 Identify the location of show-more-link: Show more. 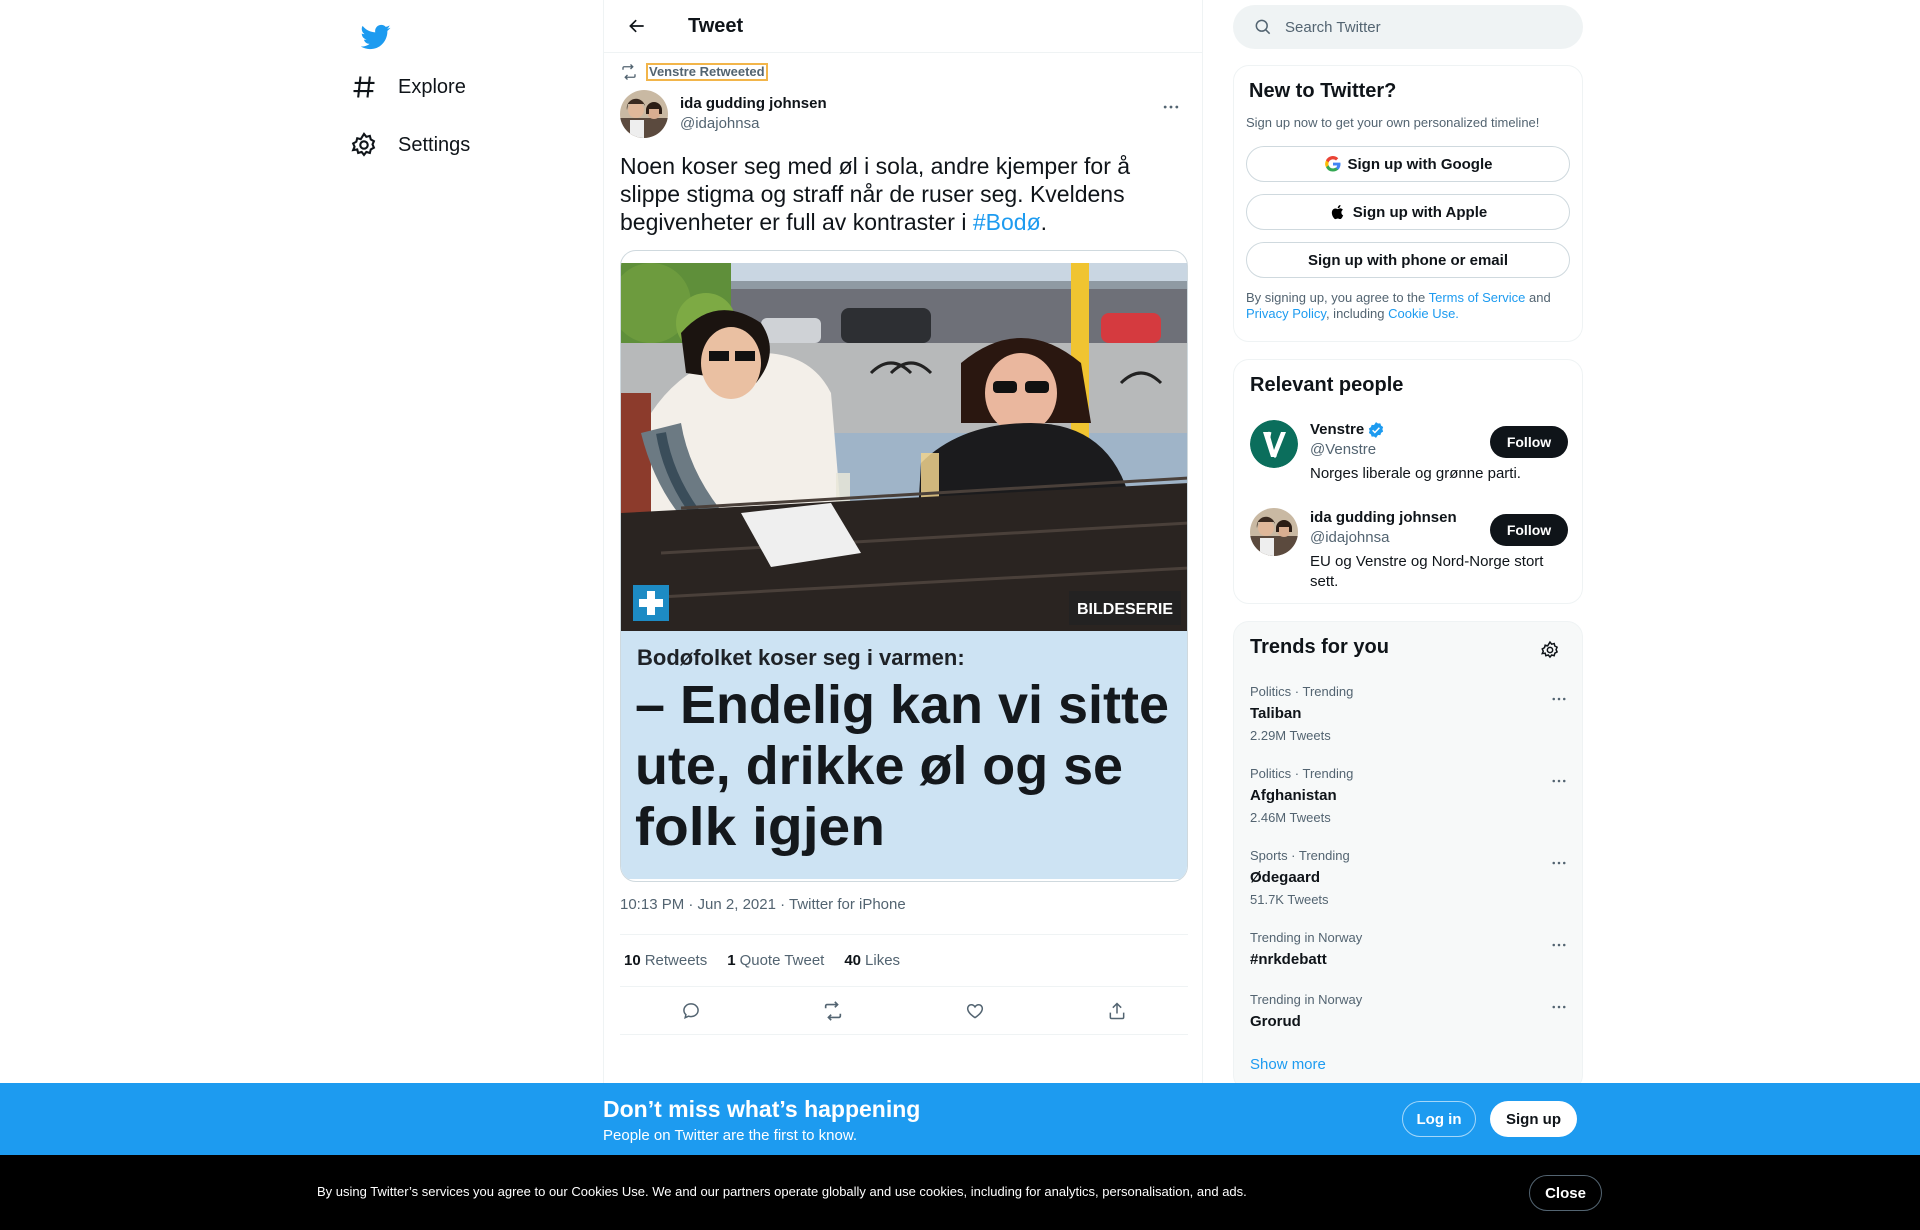
(1288, 1064).